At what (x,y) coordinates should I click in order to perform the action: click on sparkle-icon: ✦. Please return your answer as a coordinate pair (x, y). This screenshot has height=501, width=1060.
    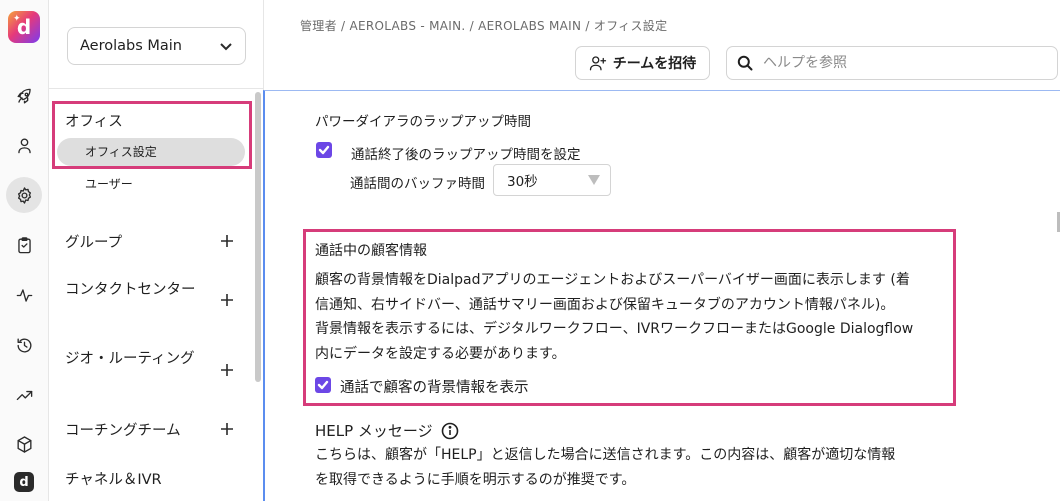
    Looking at the image, I should click on (17, 19).